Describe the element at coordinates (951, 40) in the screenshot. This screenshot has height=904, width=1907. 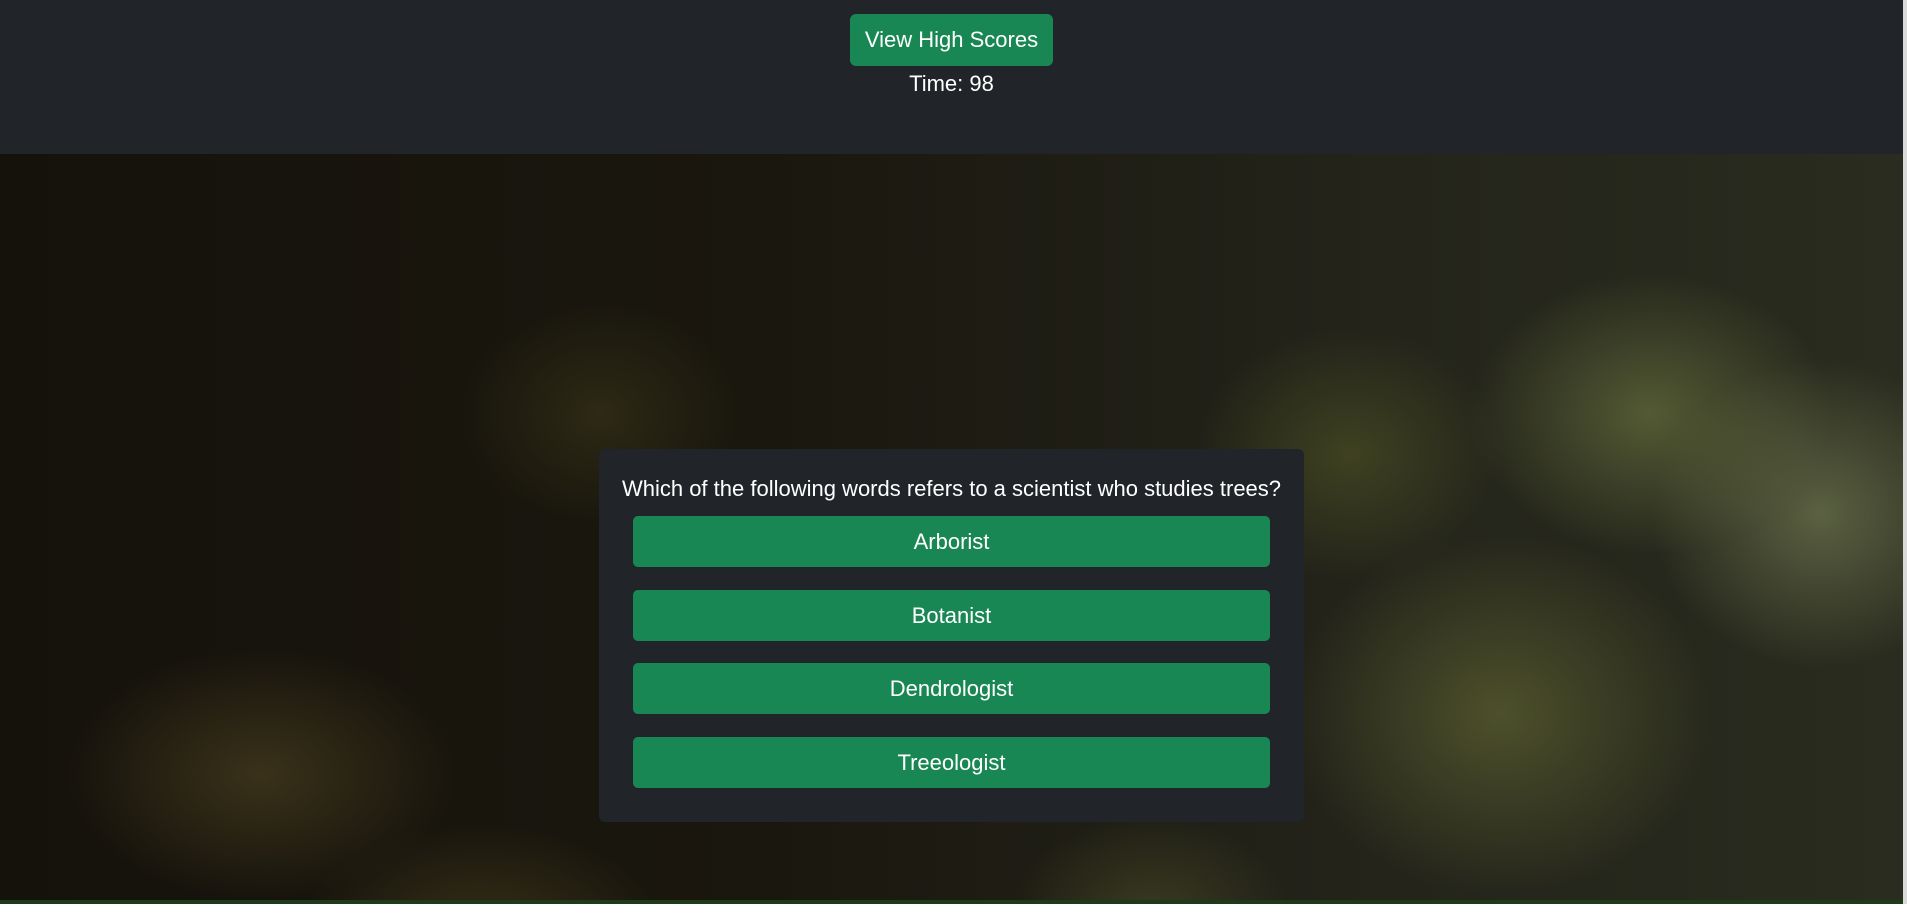
I see `view-high-scores-button: View High Scores` at that location.